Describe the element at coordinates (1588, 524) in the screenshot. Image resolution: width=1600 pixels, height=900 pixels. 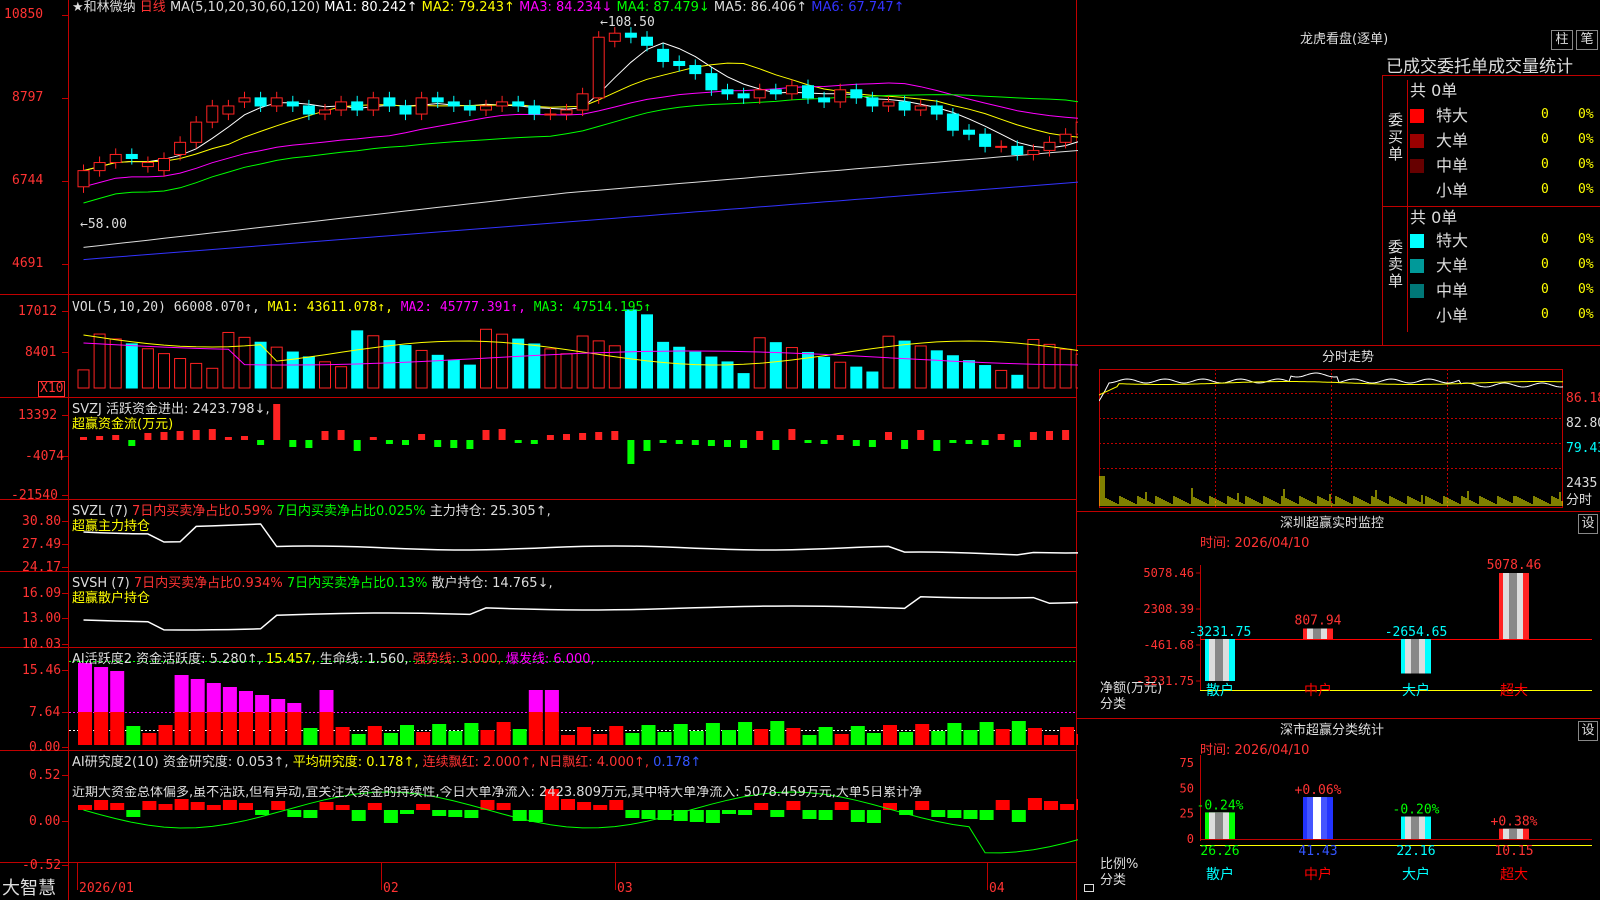
I see `sz-monitor-settings-button: 设` at that location.